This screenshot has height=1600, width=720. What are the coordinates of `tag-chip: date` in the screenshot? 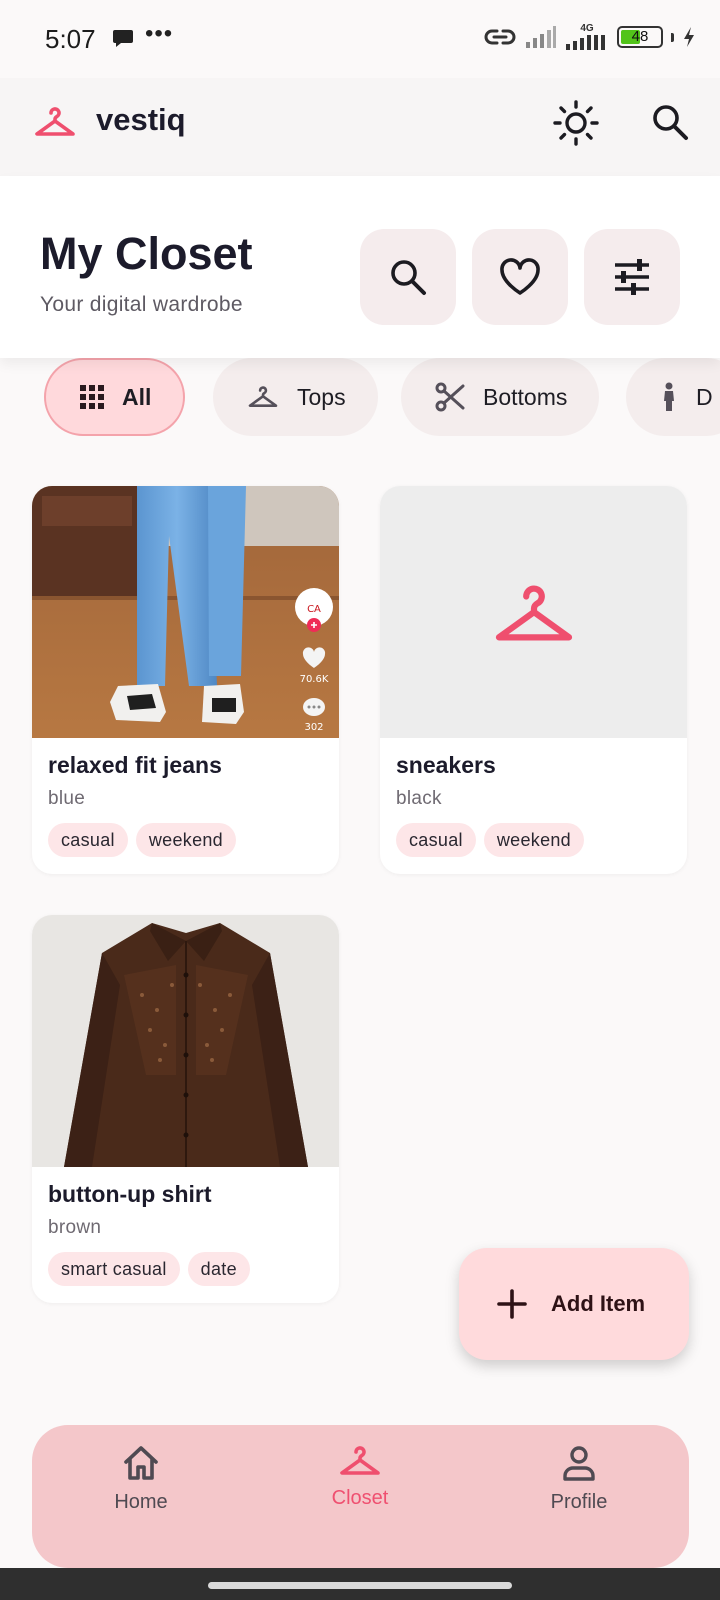 It's located at (218, 1269).